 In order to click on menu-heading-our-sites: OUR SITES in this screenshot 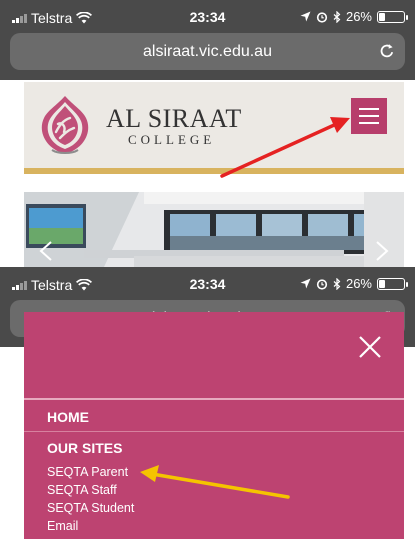, I will do `click(85, 448)`.